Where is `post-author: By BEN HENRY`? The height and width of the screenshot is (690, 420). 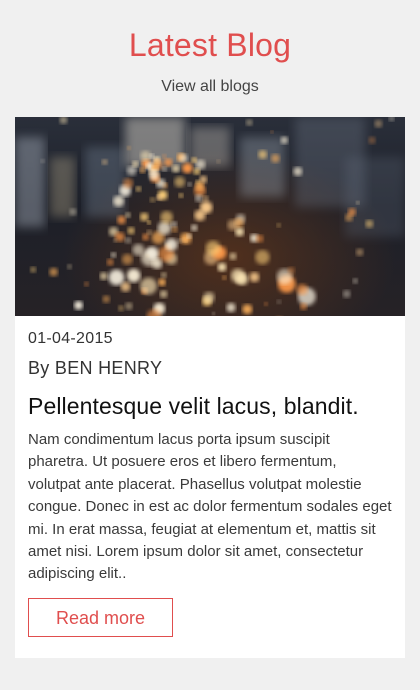 post-author: By BEN HENRY is located at coordinates (95, 368).